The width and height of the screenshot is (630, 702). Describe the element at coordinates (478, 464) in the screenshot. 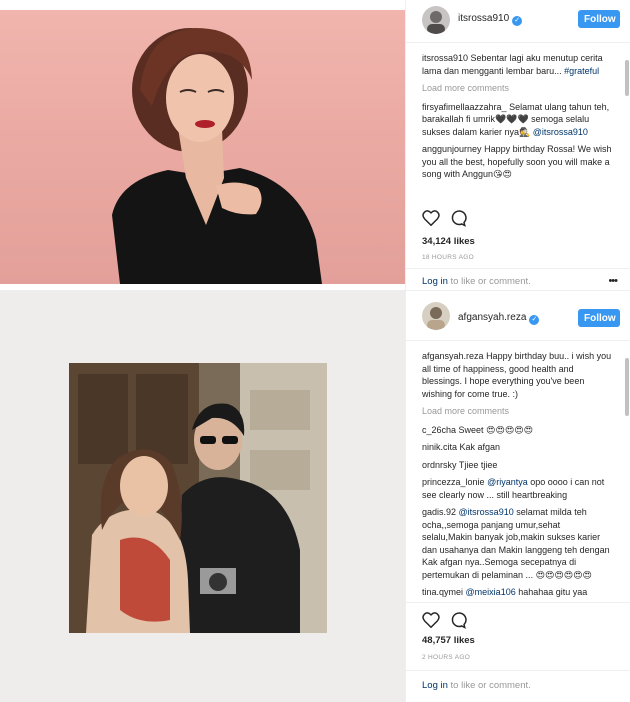

I see `comment-text: Tjiee tjiee` at that location.